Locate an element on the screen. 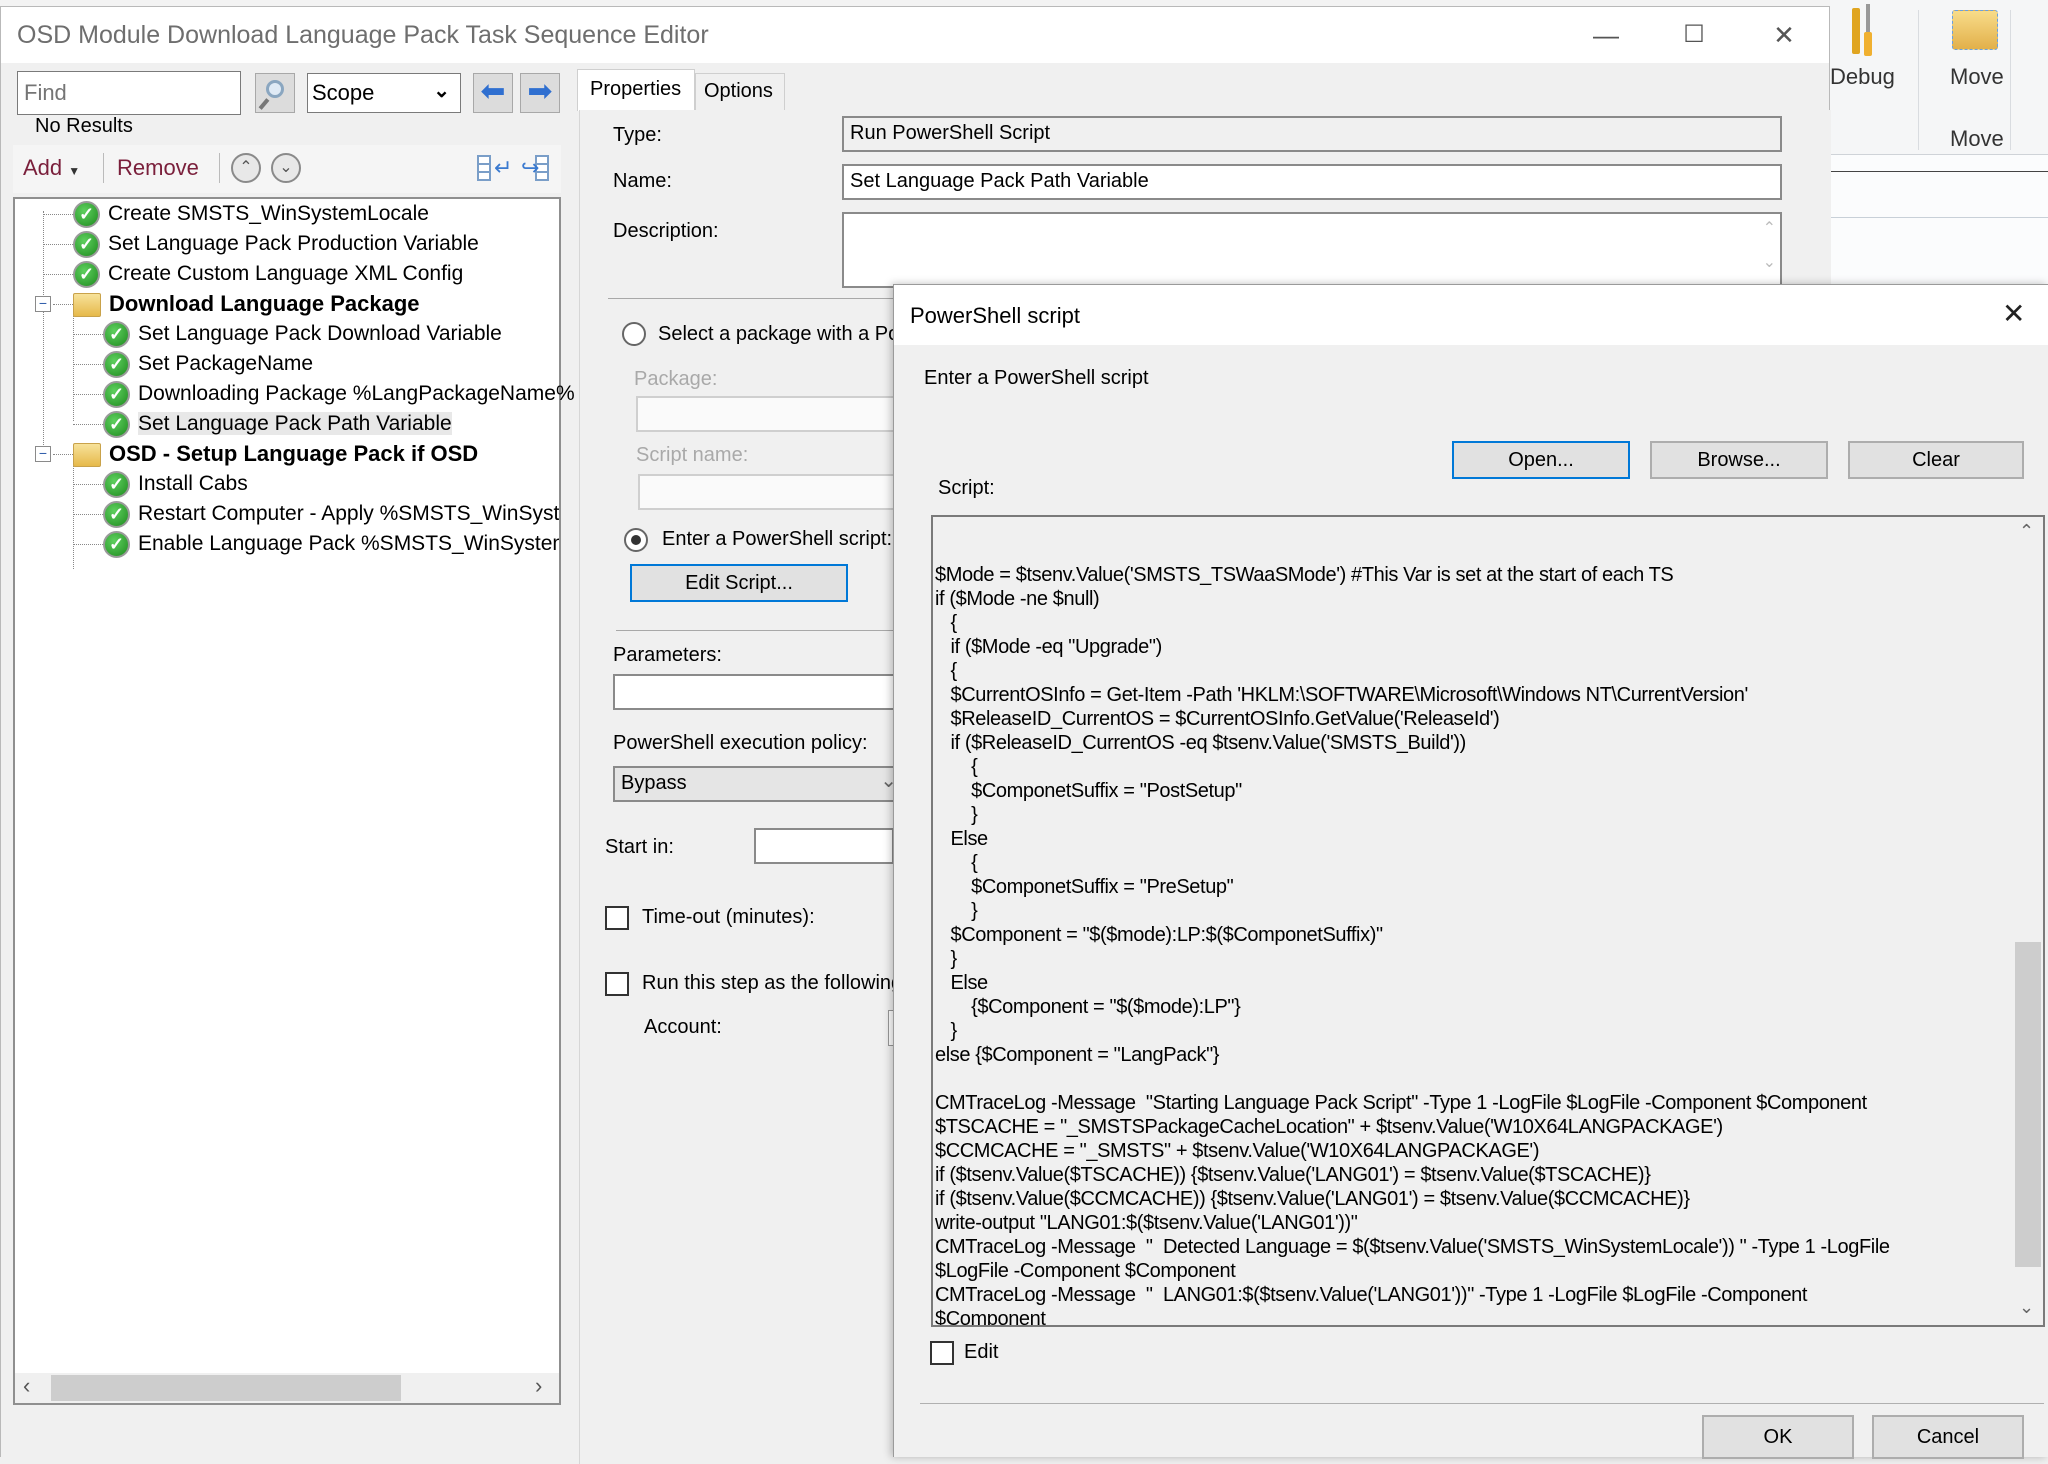 This screenshot has height=1464, width=2048. start-in-label: Start in: is located at coordinates (639, 847).